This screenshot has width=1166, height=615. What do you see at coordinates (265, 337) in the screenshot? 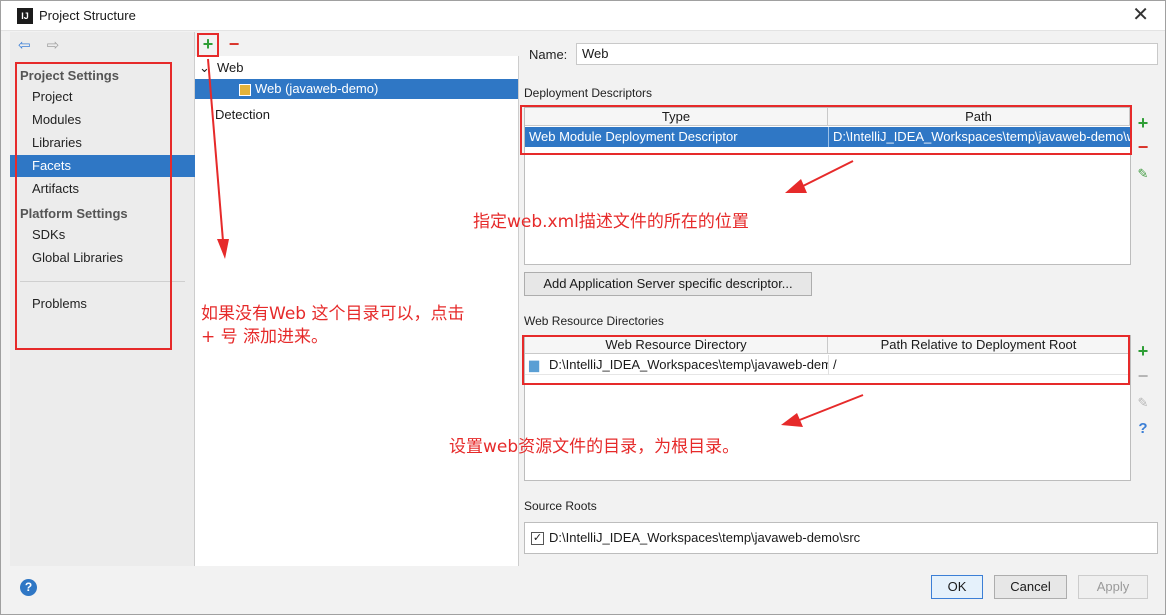
I see `annotation-add-note-2: + 号 添加进来。` at bounding box center [265, 337].